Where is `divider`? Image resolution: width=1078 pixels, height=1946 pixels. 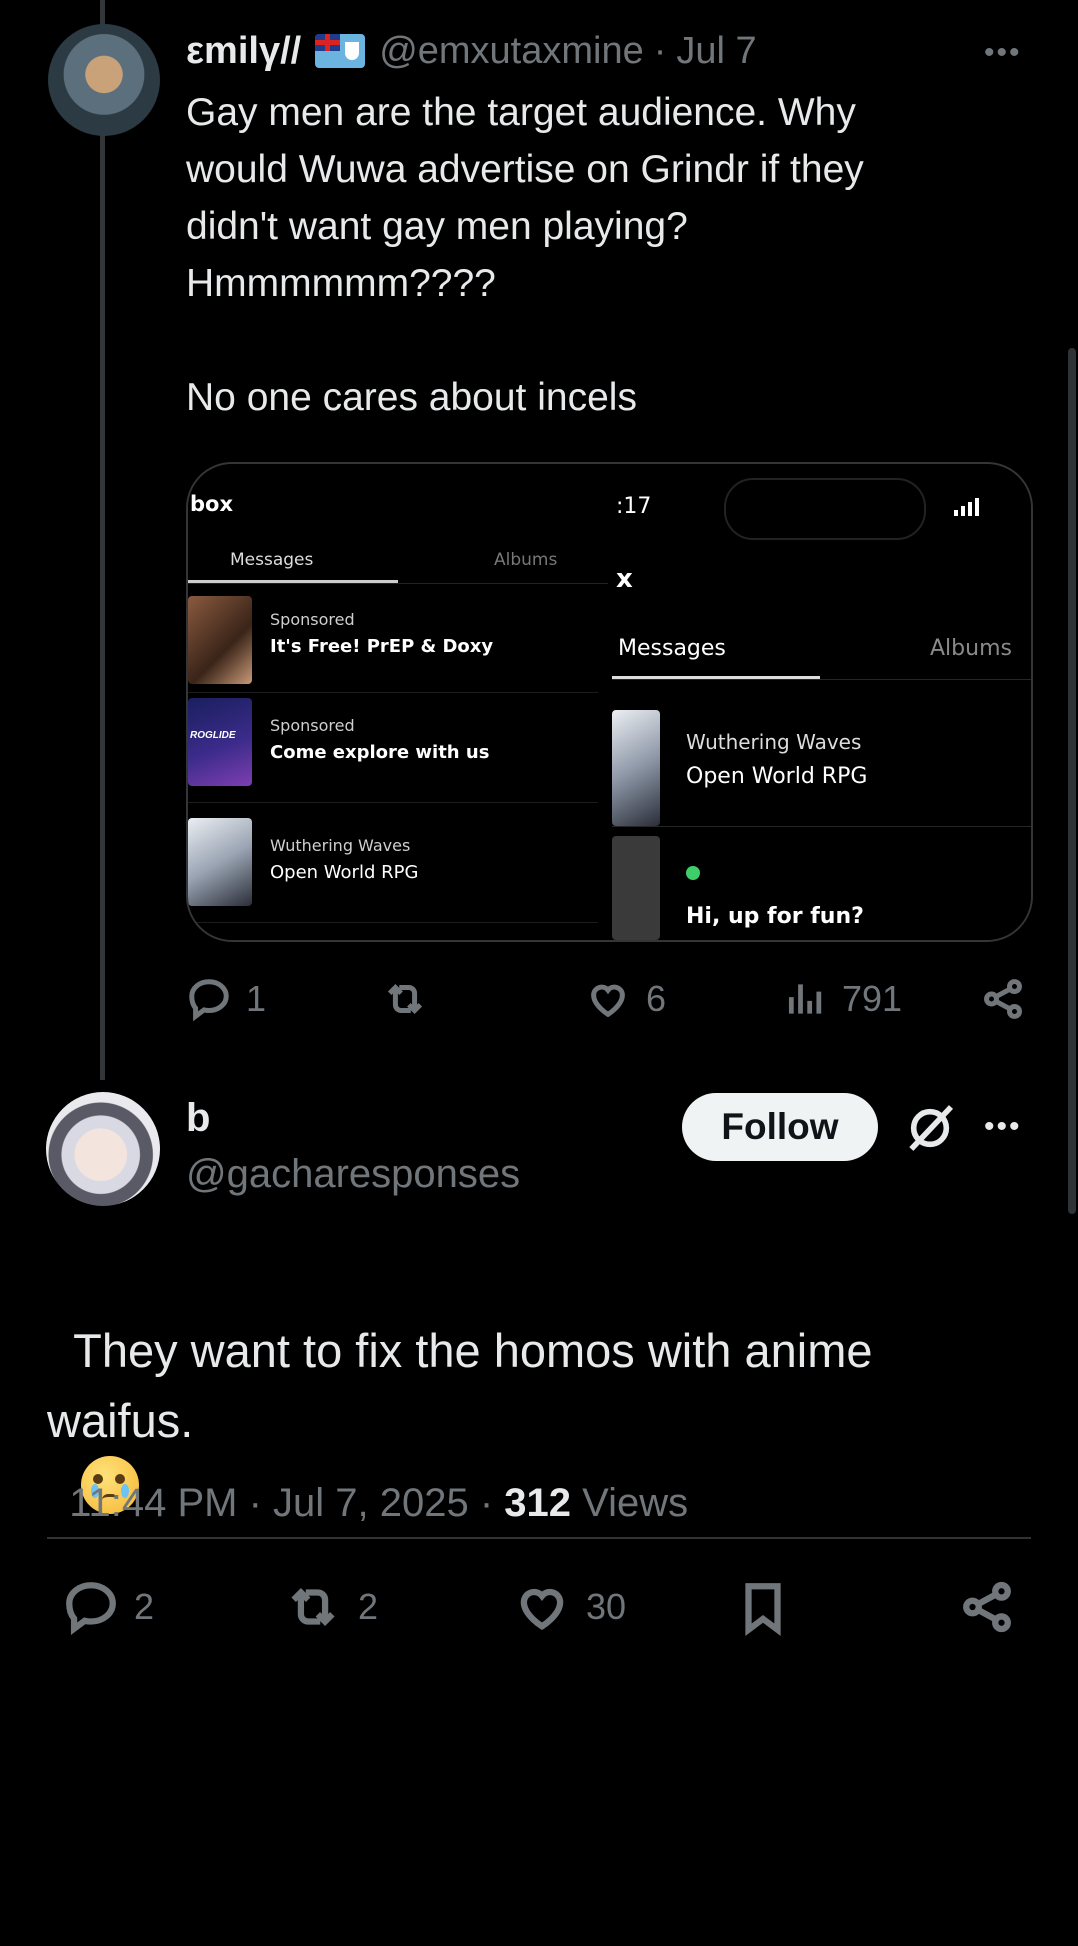
divider is located at coordinates (539, 1538).